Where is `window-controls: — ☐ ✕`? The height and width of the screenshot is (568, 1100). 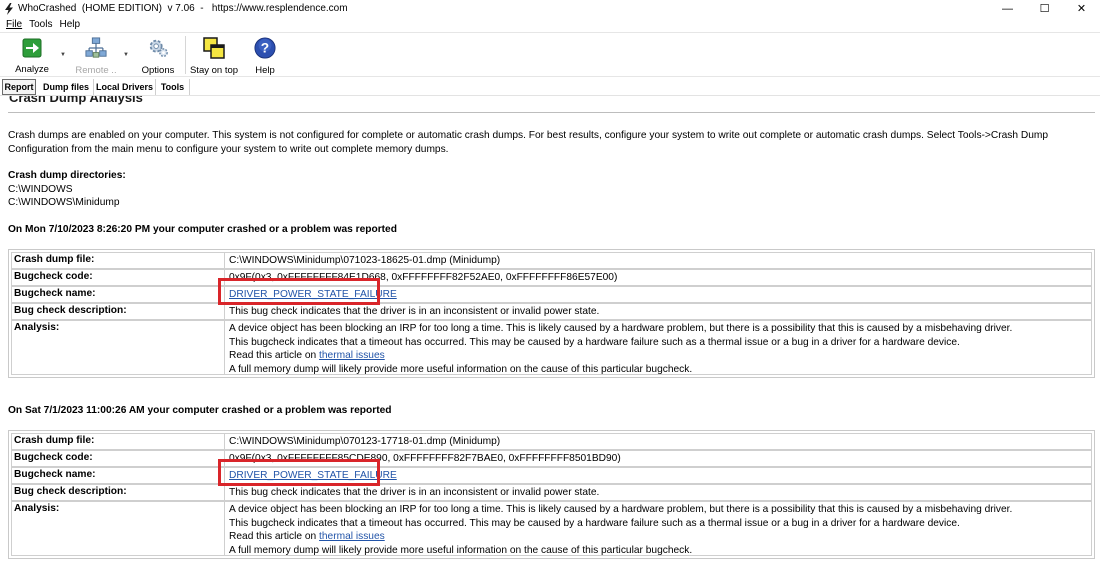
window-controls: — ☐ ✕ is located at coordinates (1044, 8).